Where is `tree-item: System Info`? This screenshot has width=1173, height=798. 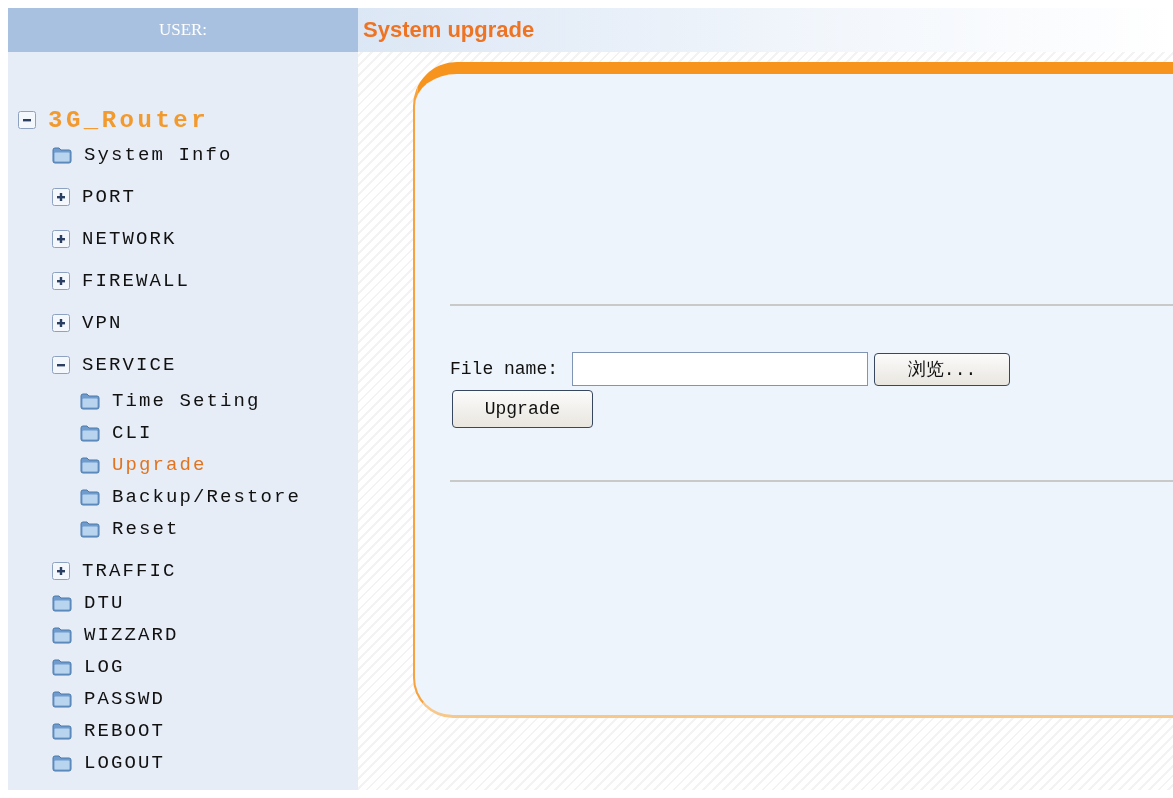 tree-item: System Info is located at coordinates (156, 155).